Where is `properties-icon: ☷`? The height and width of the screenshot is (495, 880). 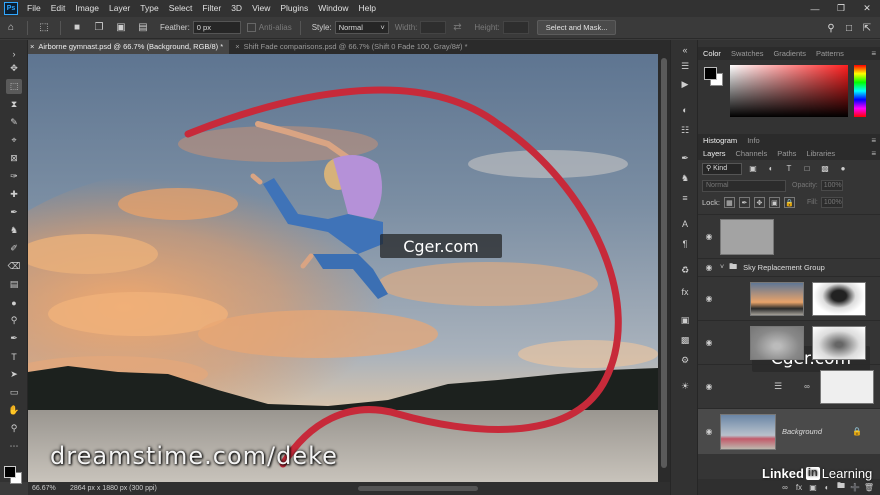 properties-icon: ☷ is located at coordinates (685, 130).